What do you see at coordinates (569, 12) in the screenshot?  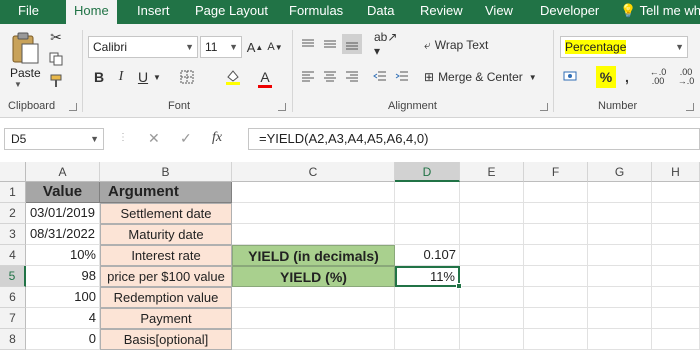 I see `tab-developer: Developer` at bounding box center [569, 12].